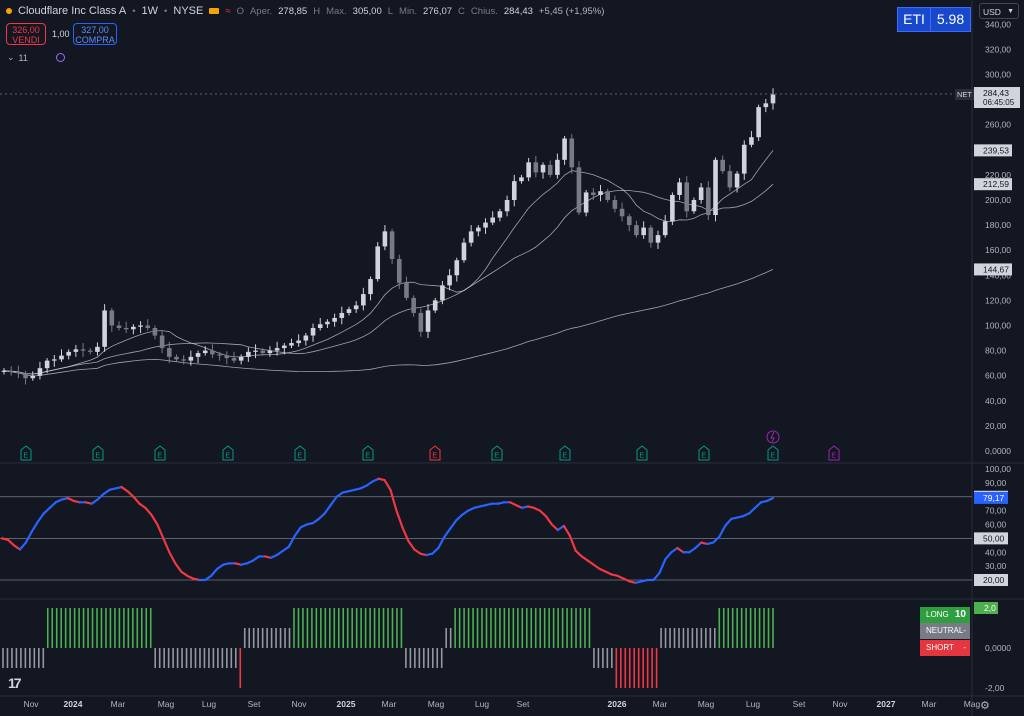 The height and width of the screenshot is (716, 1024). Describe the element at coordinates (26, 40) in the screenshot. I see `sell-label: VENDI` at that location.